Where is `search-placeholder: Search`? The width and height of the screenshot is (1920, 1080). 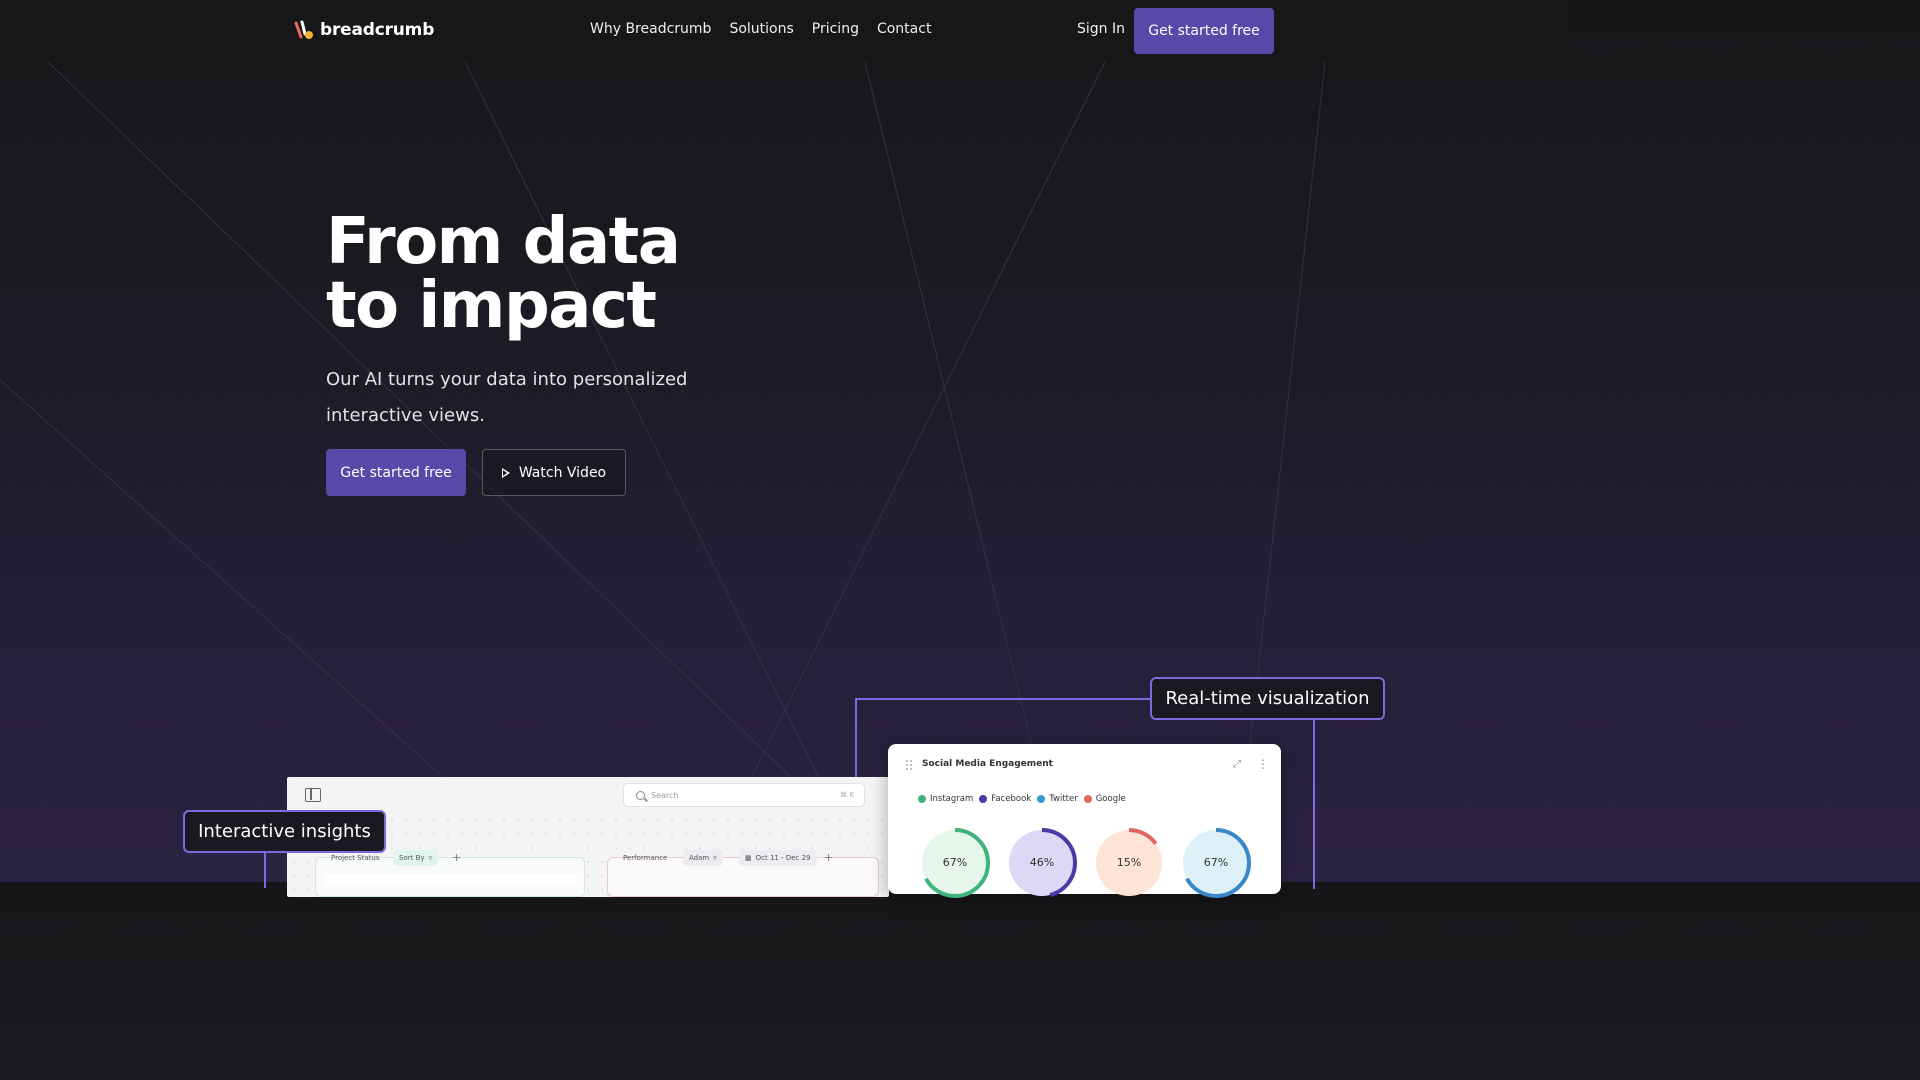 search-placeholder: Search is located at coordinates (665, 795).